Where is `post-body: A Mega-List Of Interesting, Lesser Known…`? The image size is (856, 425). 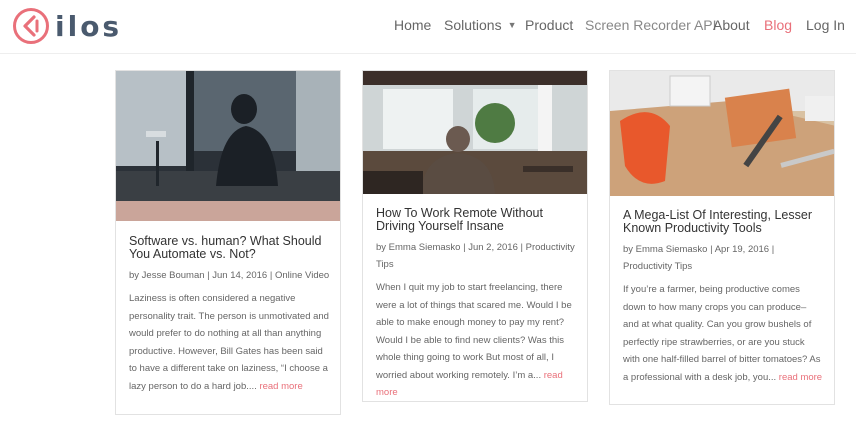
post-body: A Mega-List Of Interesting, Lesser Known… is located at coordinates (723, 297).